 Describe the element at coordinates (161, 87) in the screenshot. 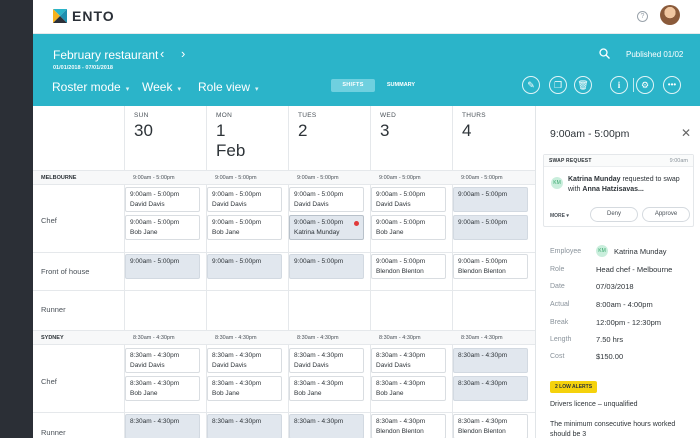

I see `week-dropdown: Week ▾` at that location.